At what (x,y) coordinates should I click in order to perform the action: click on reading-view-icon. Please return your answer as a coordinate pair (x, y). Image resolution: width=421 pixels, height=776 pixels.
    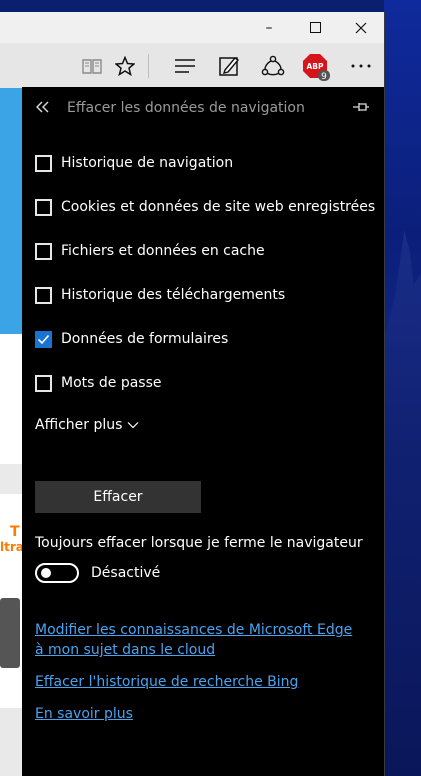
    Looking at the image, I should click on (92, 66).